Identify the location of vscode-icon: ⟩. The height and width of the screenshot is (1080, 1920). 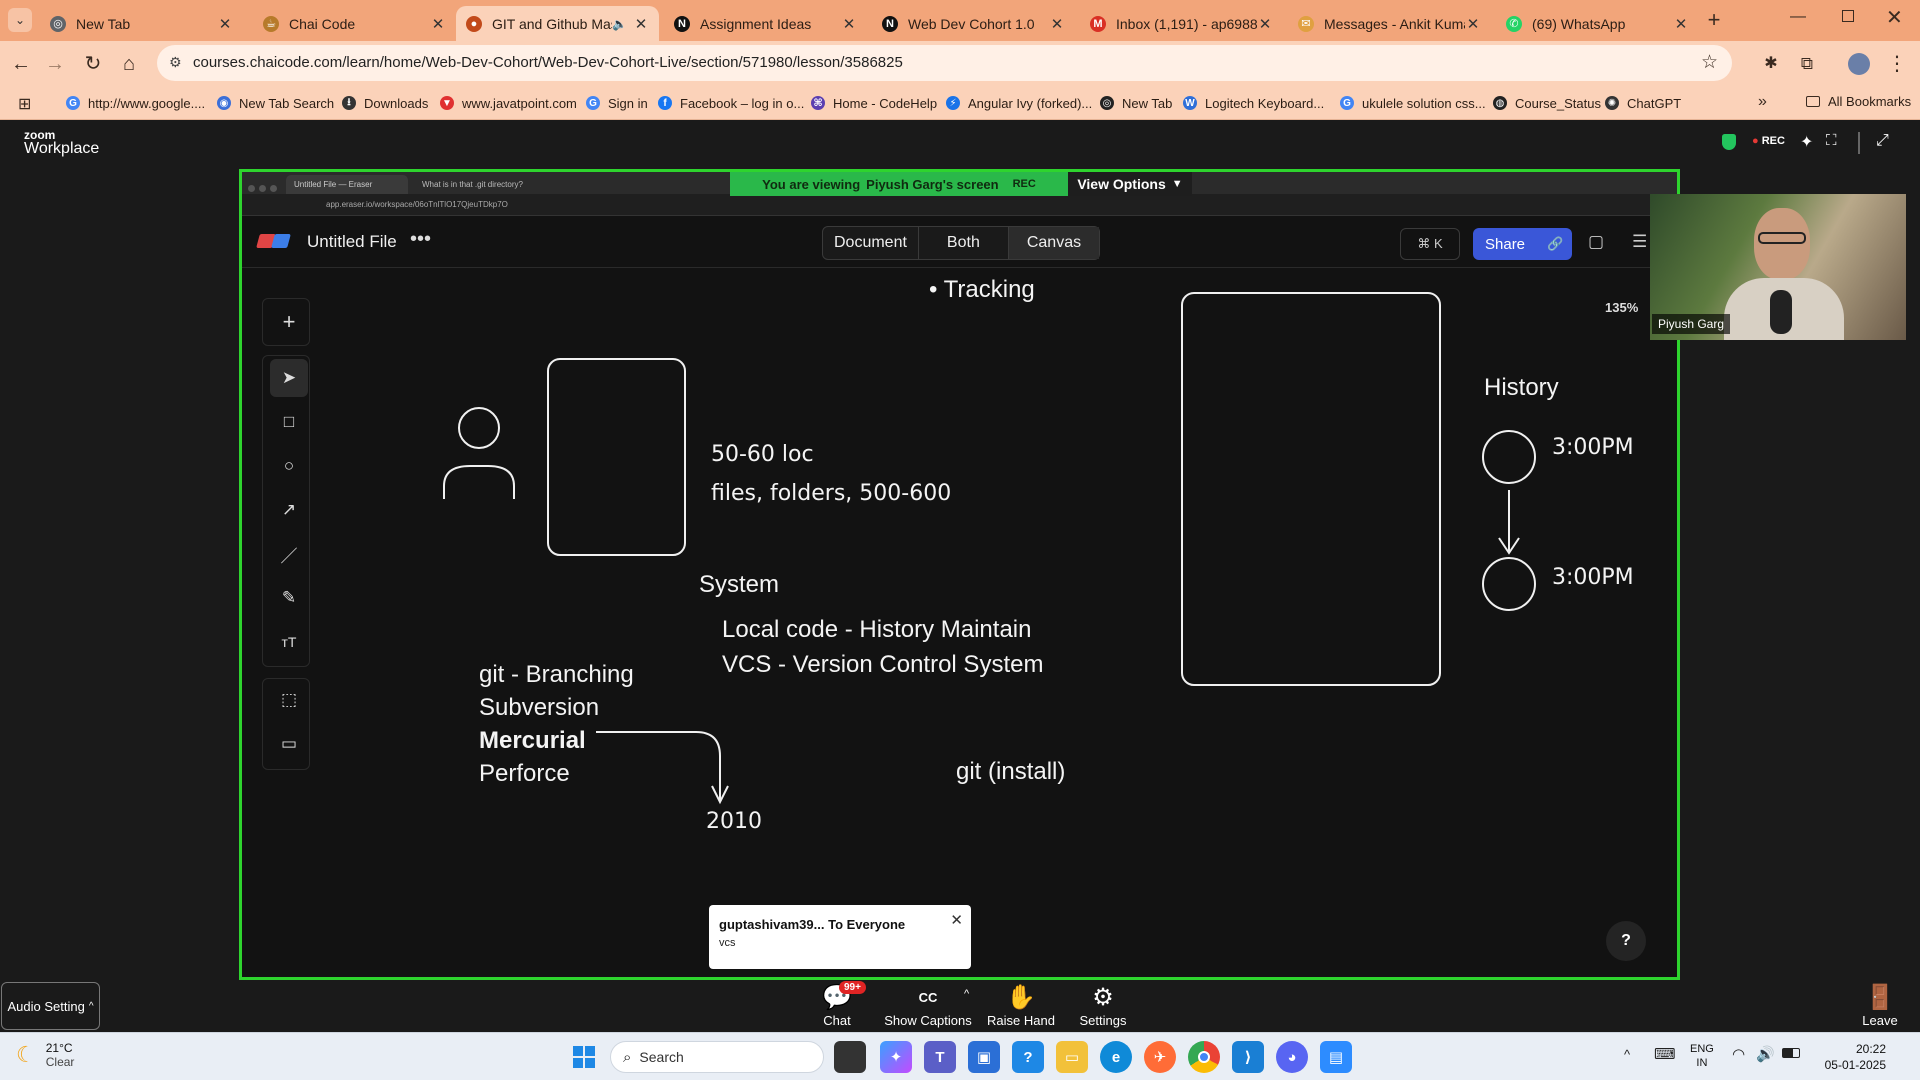
(1248, 1057).